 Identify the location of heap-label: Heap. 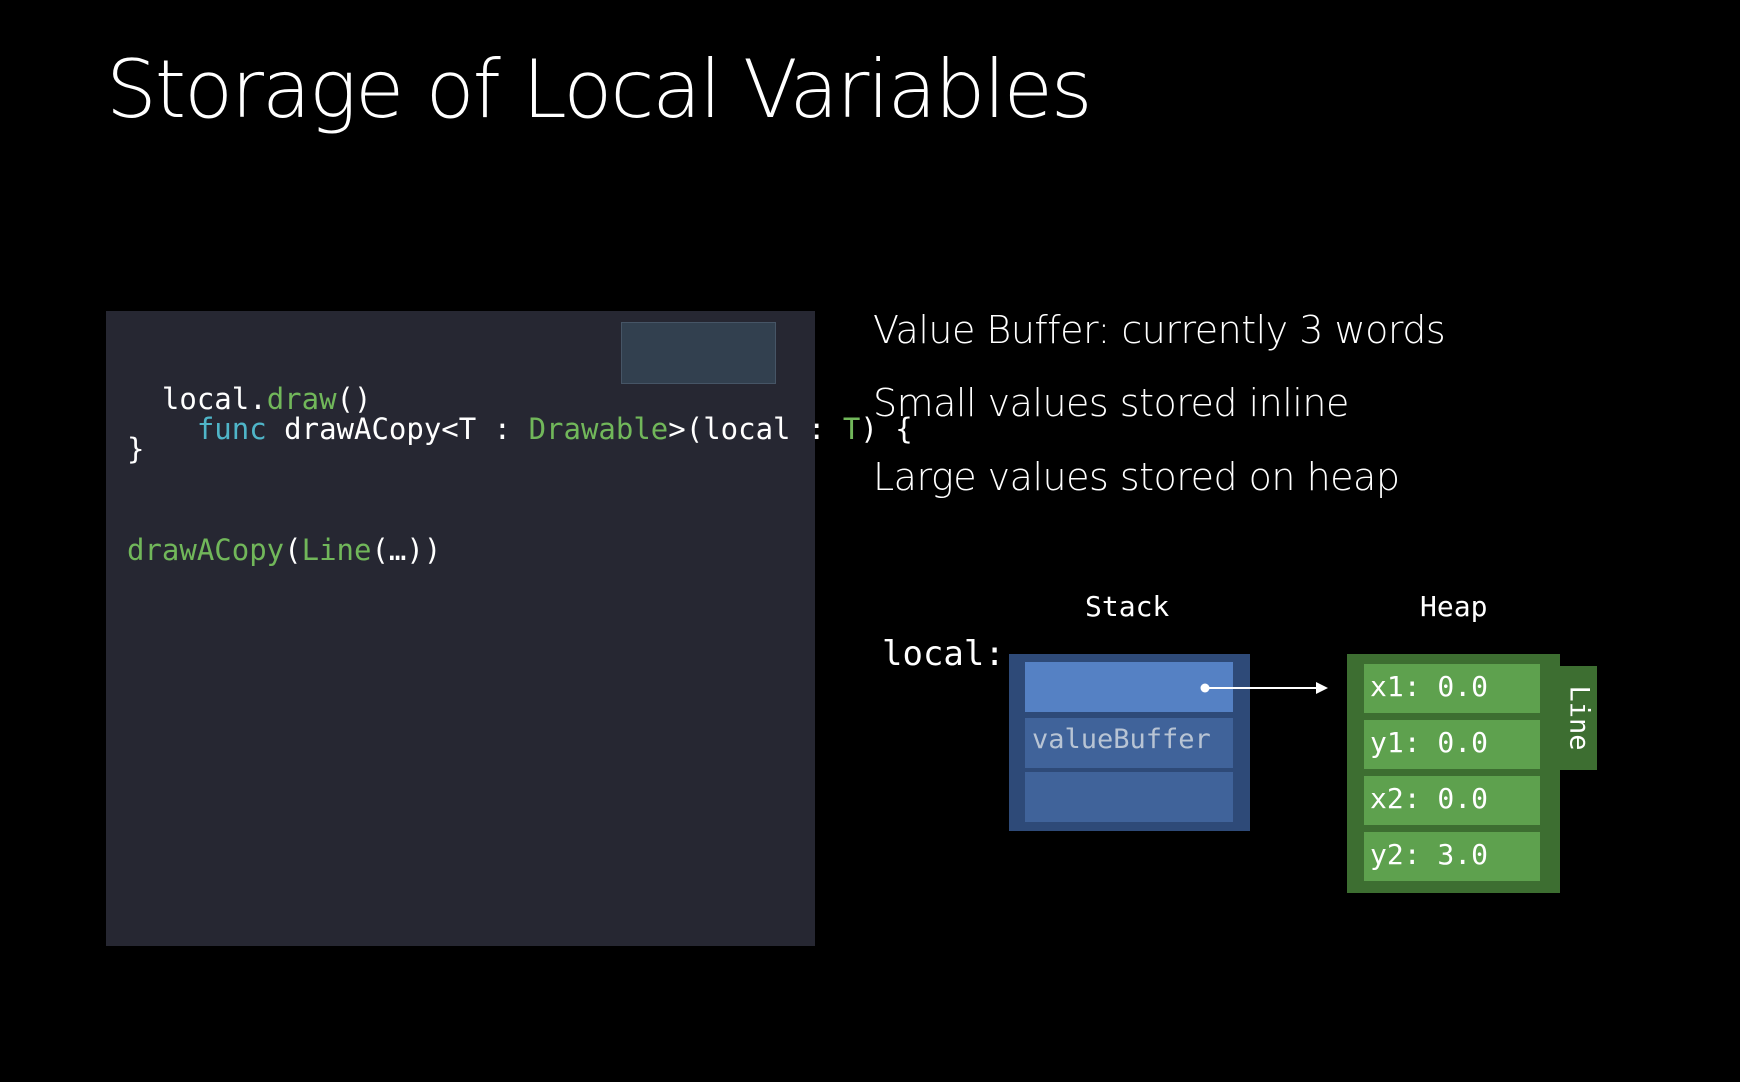
(1454, 606).